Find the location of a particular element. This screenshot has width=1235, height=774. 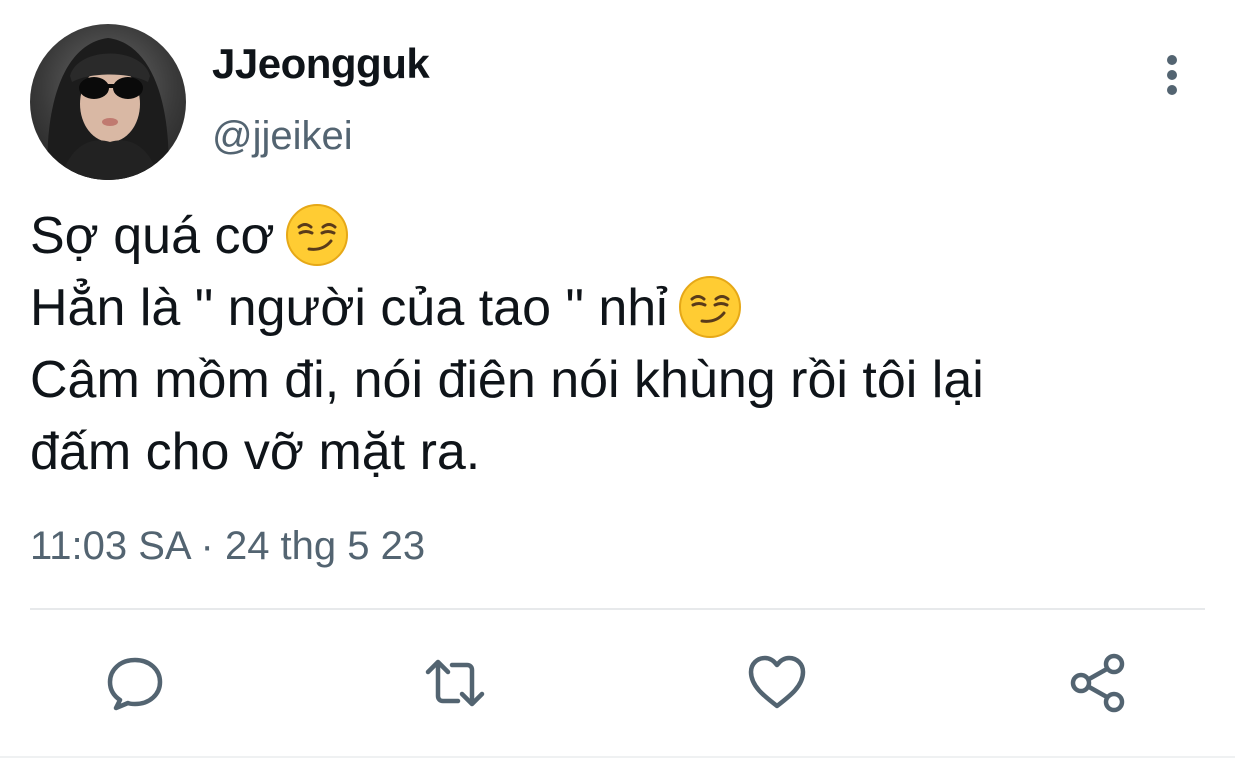

share-button is located at coordinates (1099, 683).